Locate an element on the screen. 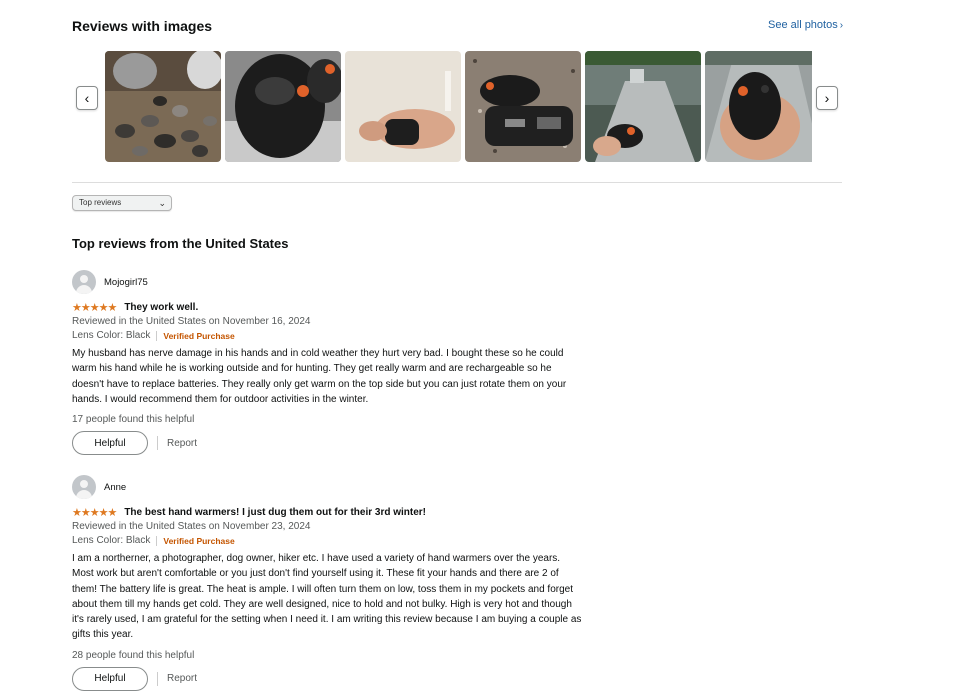 Image resolution: width=972 pixels, height=696 pixels. helpful-count: 28 people found this helpful is located at coordinates (133, 655).